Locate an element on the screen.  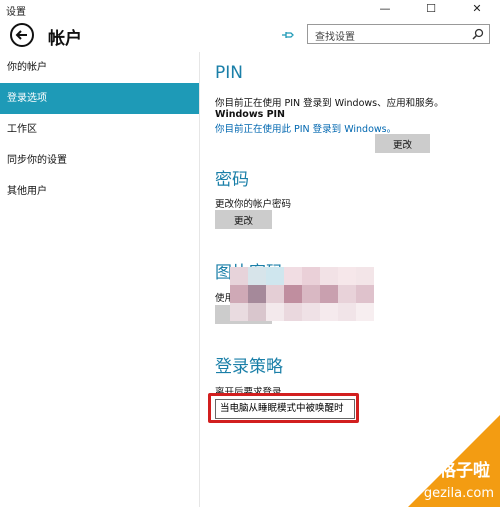
close-button: ✕ is located at coordinates (477, 9).